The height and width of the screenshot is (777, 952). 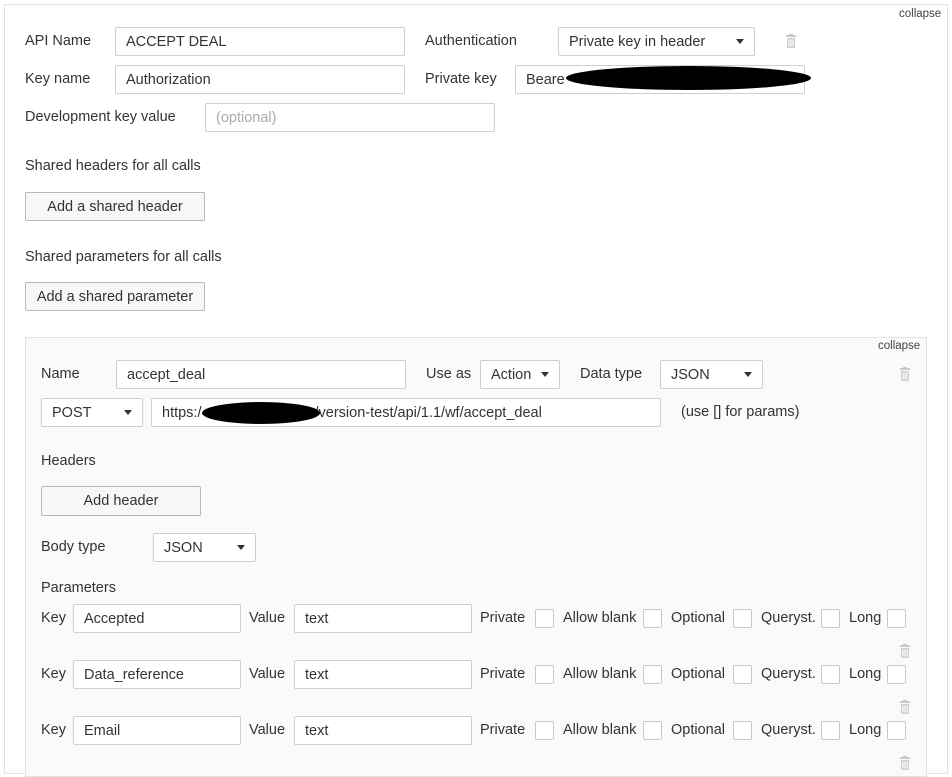 What do you see at coordinates (511, 374) in the screenshot?
I see `use-as-select-value: Action` at bounding box center [511, 374].